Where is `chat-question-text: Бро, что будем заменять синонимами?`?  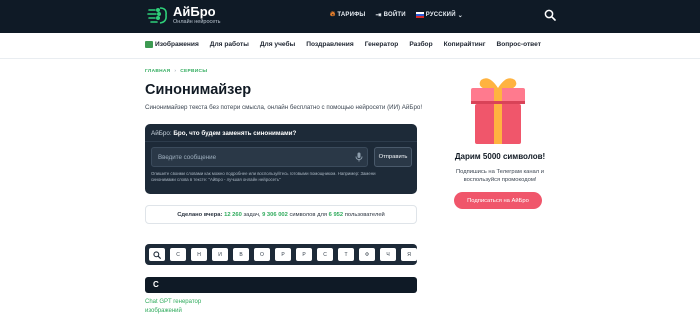
chat-question-text: Бро, что будем заменять синонимами? is located at coordinates (235, 133).